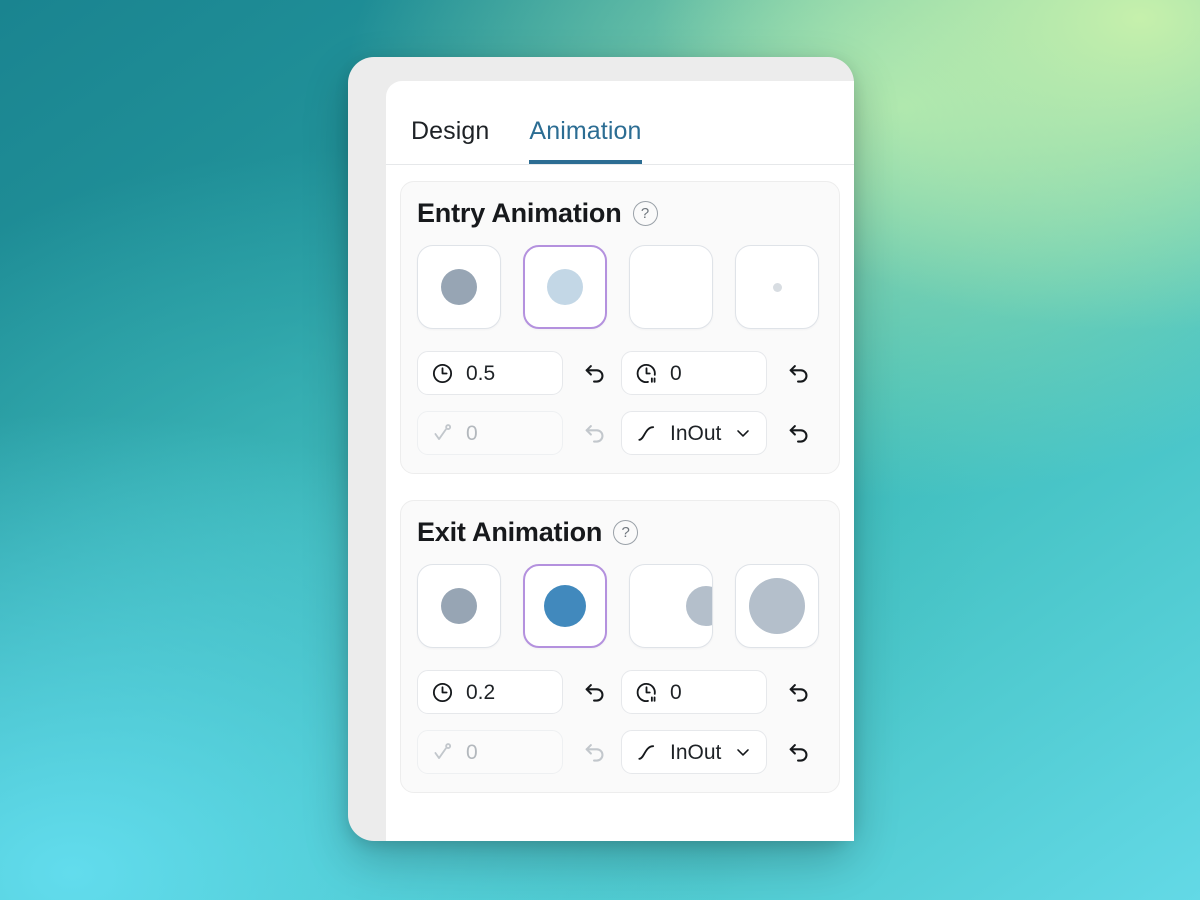 This screenshot has height=900, width=1200. I want to click on section-header: Entry Animation?, so click(621, 213).